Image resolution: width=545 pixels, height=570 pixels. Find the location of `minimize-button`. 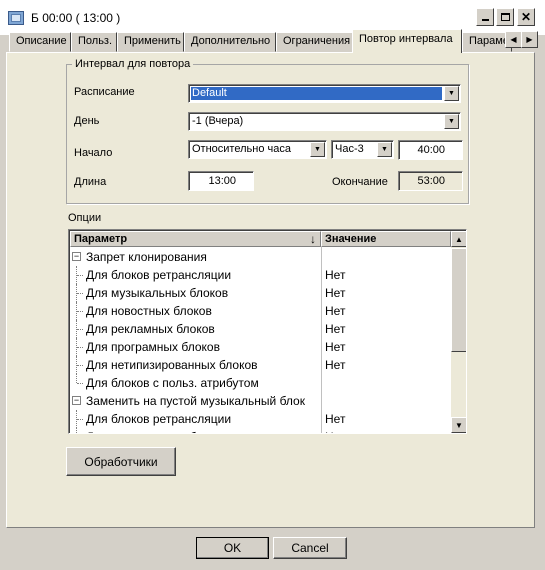

minimize-button is located at coordinates (485, 17).